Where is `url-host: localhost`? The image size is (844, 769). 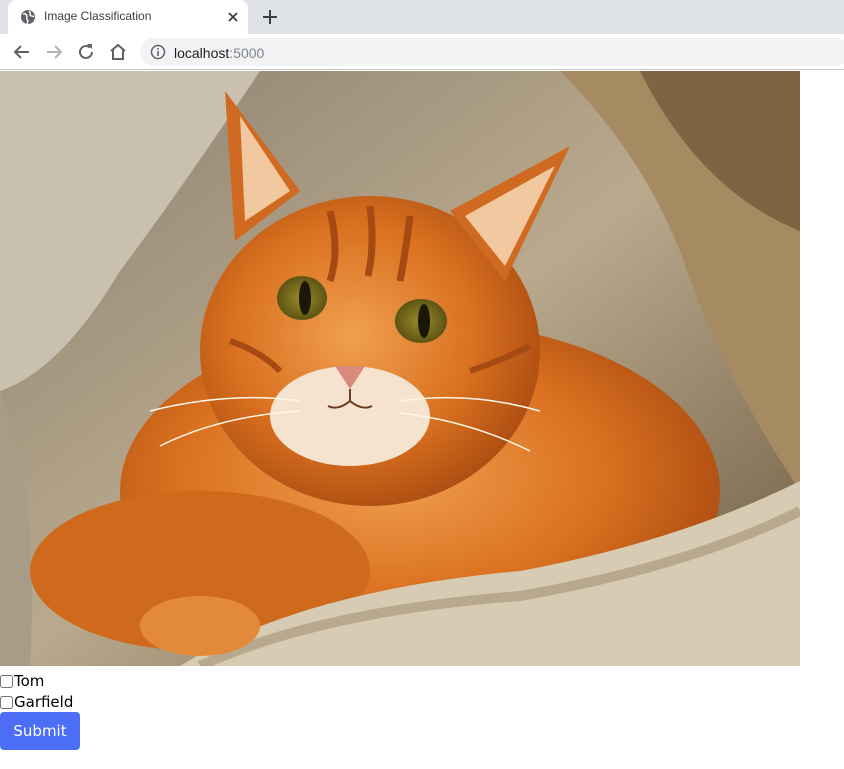
url-host: localhost is located at coordinates (202, 53).